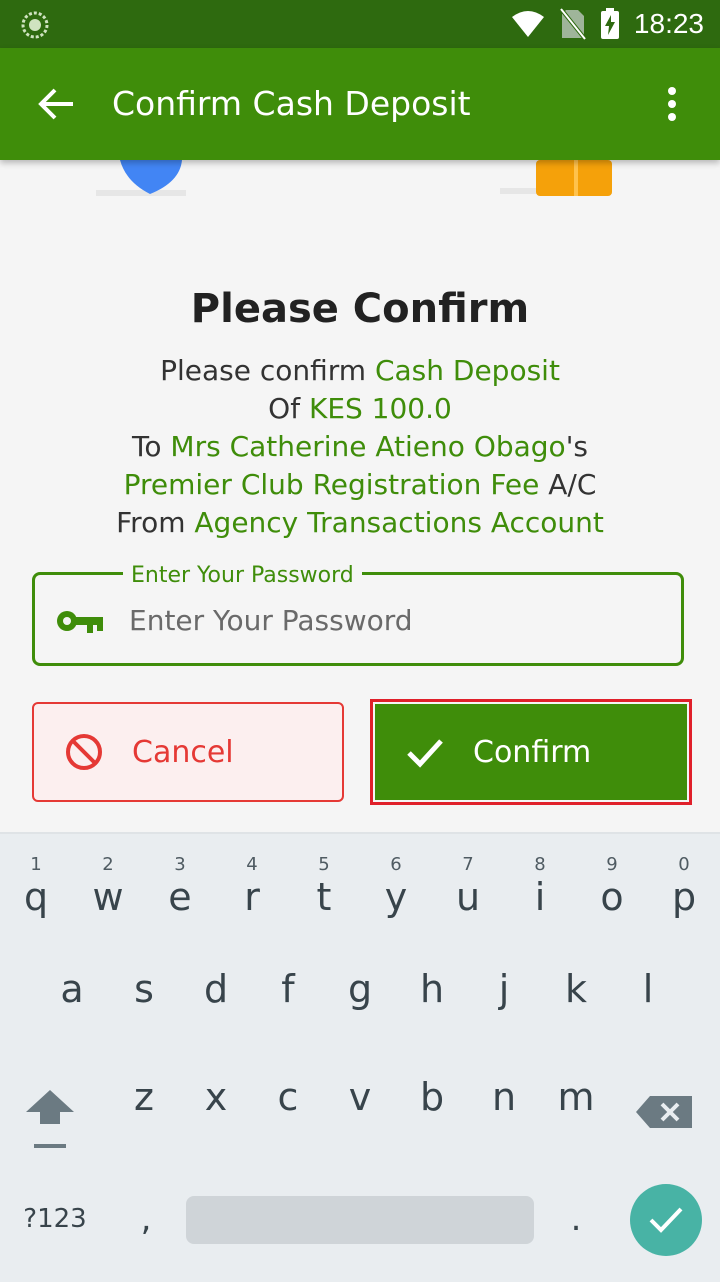 Image resolution: width=720 pixels, height=1282 pixels. I want to click on summary-line-recipient: To Mrs Catherine Atieno Obago's, so click(360, 447).